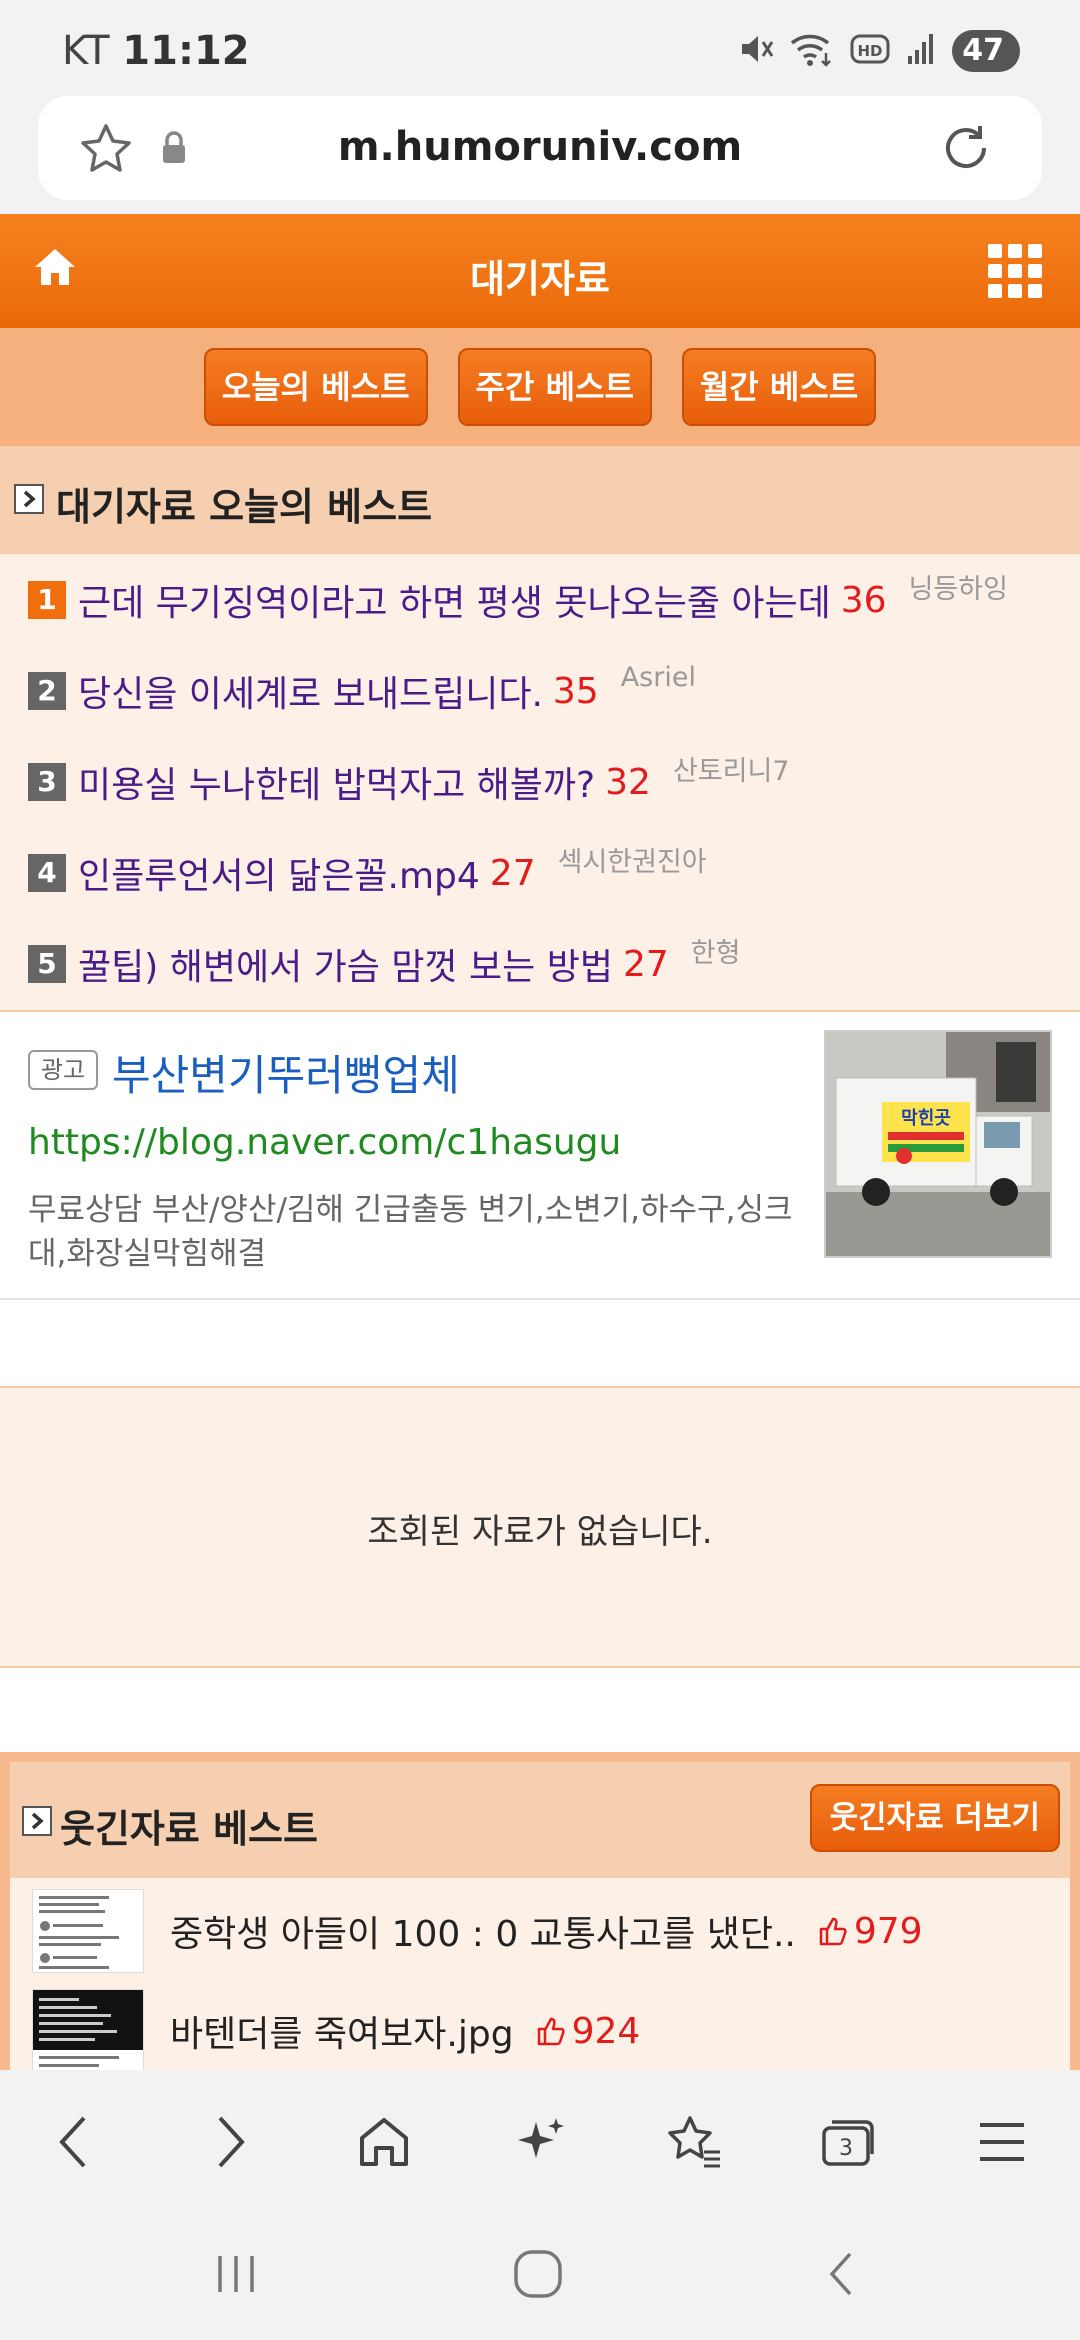 This screenshot has height=2340, width=1080. I want to click on list-item: 5 꿀팁) 해변에서 가슴 맘껏 보는 방법 27 한형, so click(384, 964).